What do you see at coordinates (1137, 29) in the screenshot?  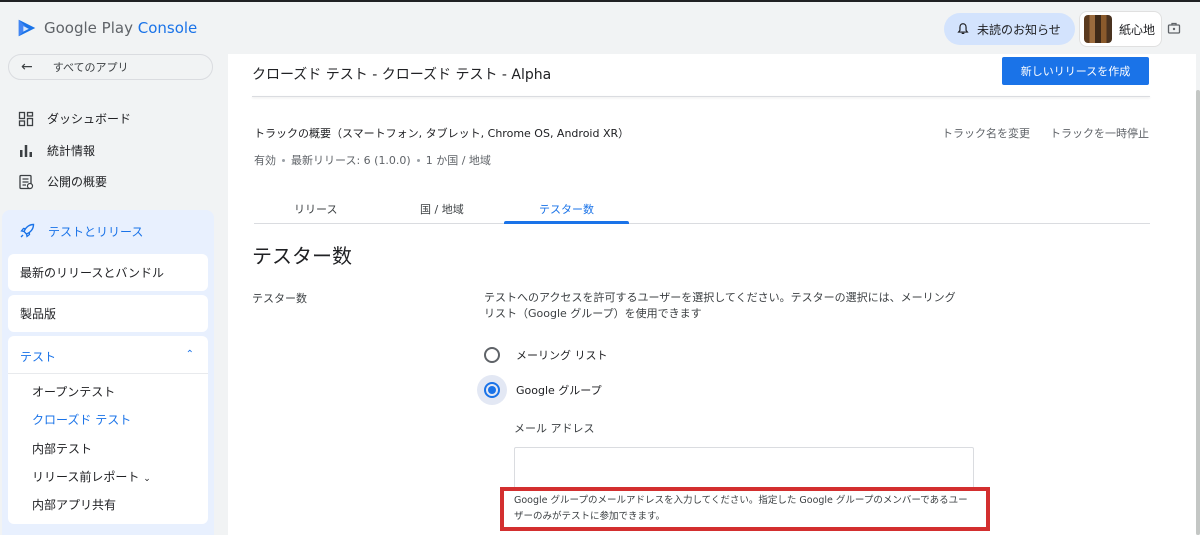 I see `account-name: 紙心地` at bounding box center [1137, 29].